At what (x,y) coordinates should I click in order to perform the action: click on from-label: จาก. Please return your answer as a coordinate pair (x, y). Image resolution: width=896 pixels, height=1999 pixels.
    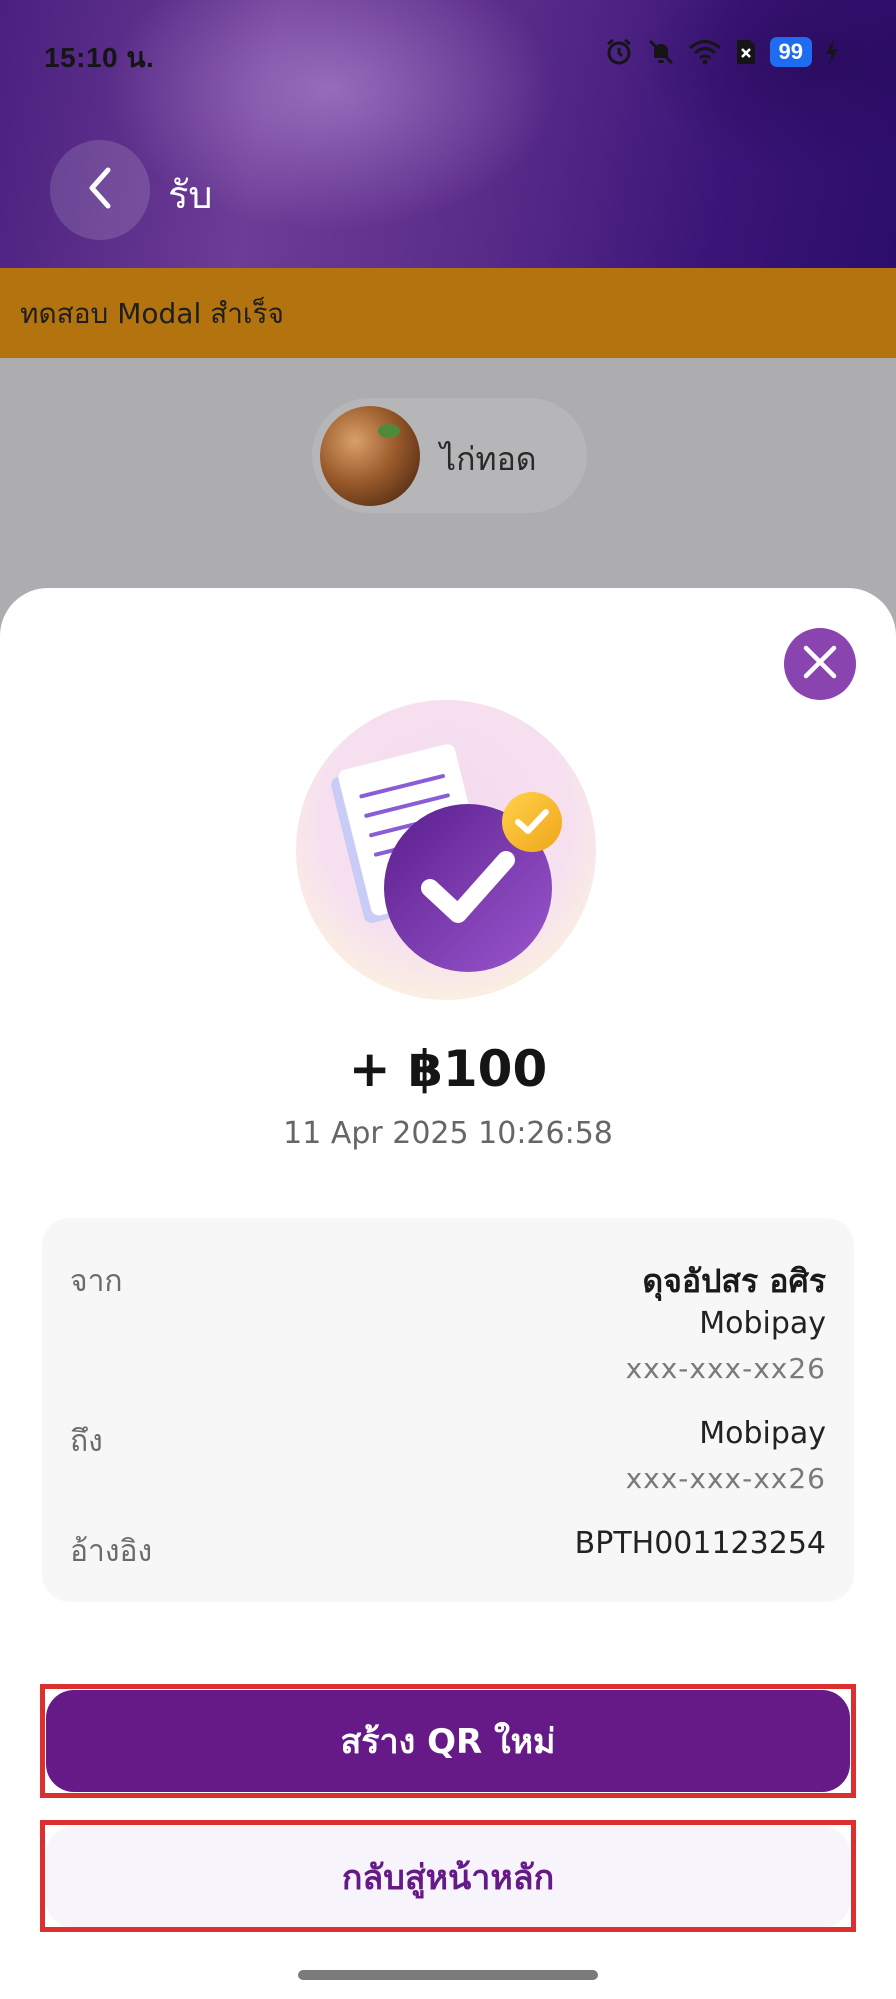
    Looking at the image, I should click on (96, 1281).